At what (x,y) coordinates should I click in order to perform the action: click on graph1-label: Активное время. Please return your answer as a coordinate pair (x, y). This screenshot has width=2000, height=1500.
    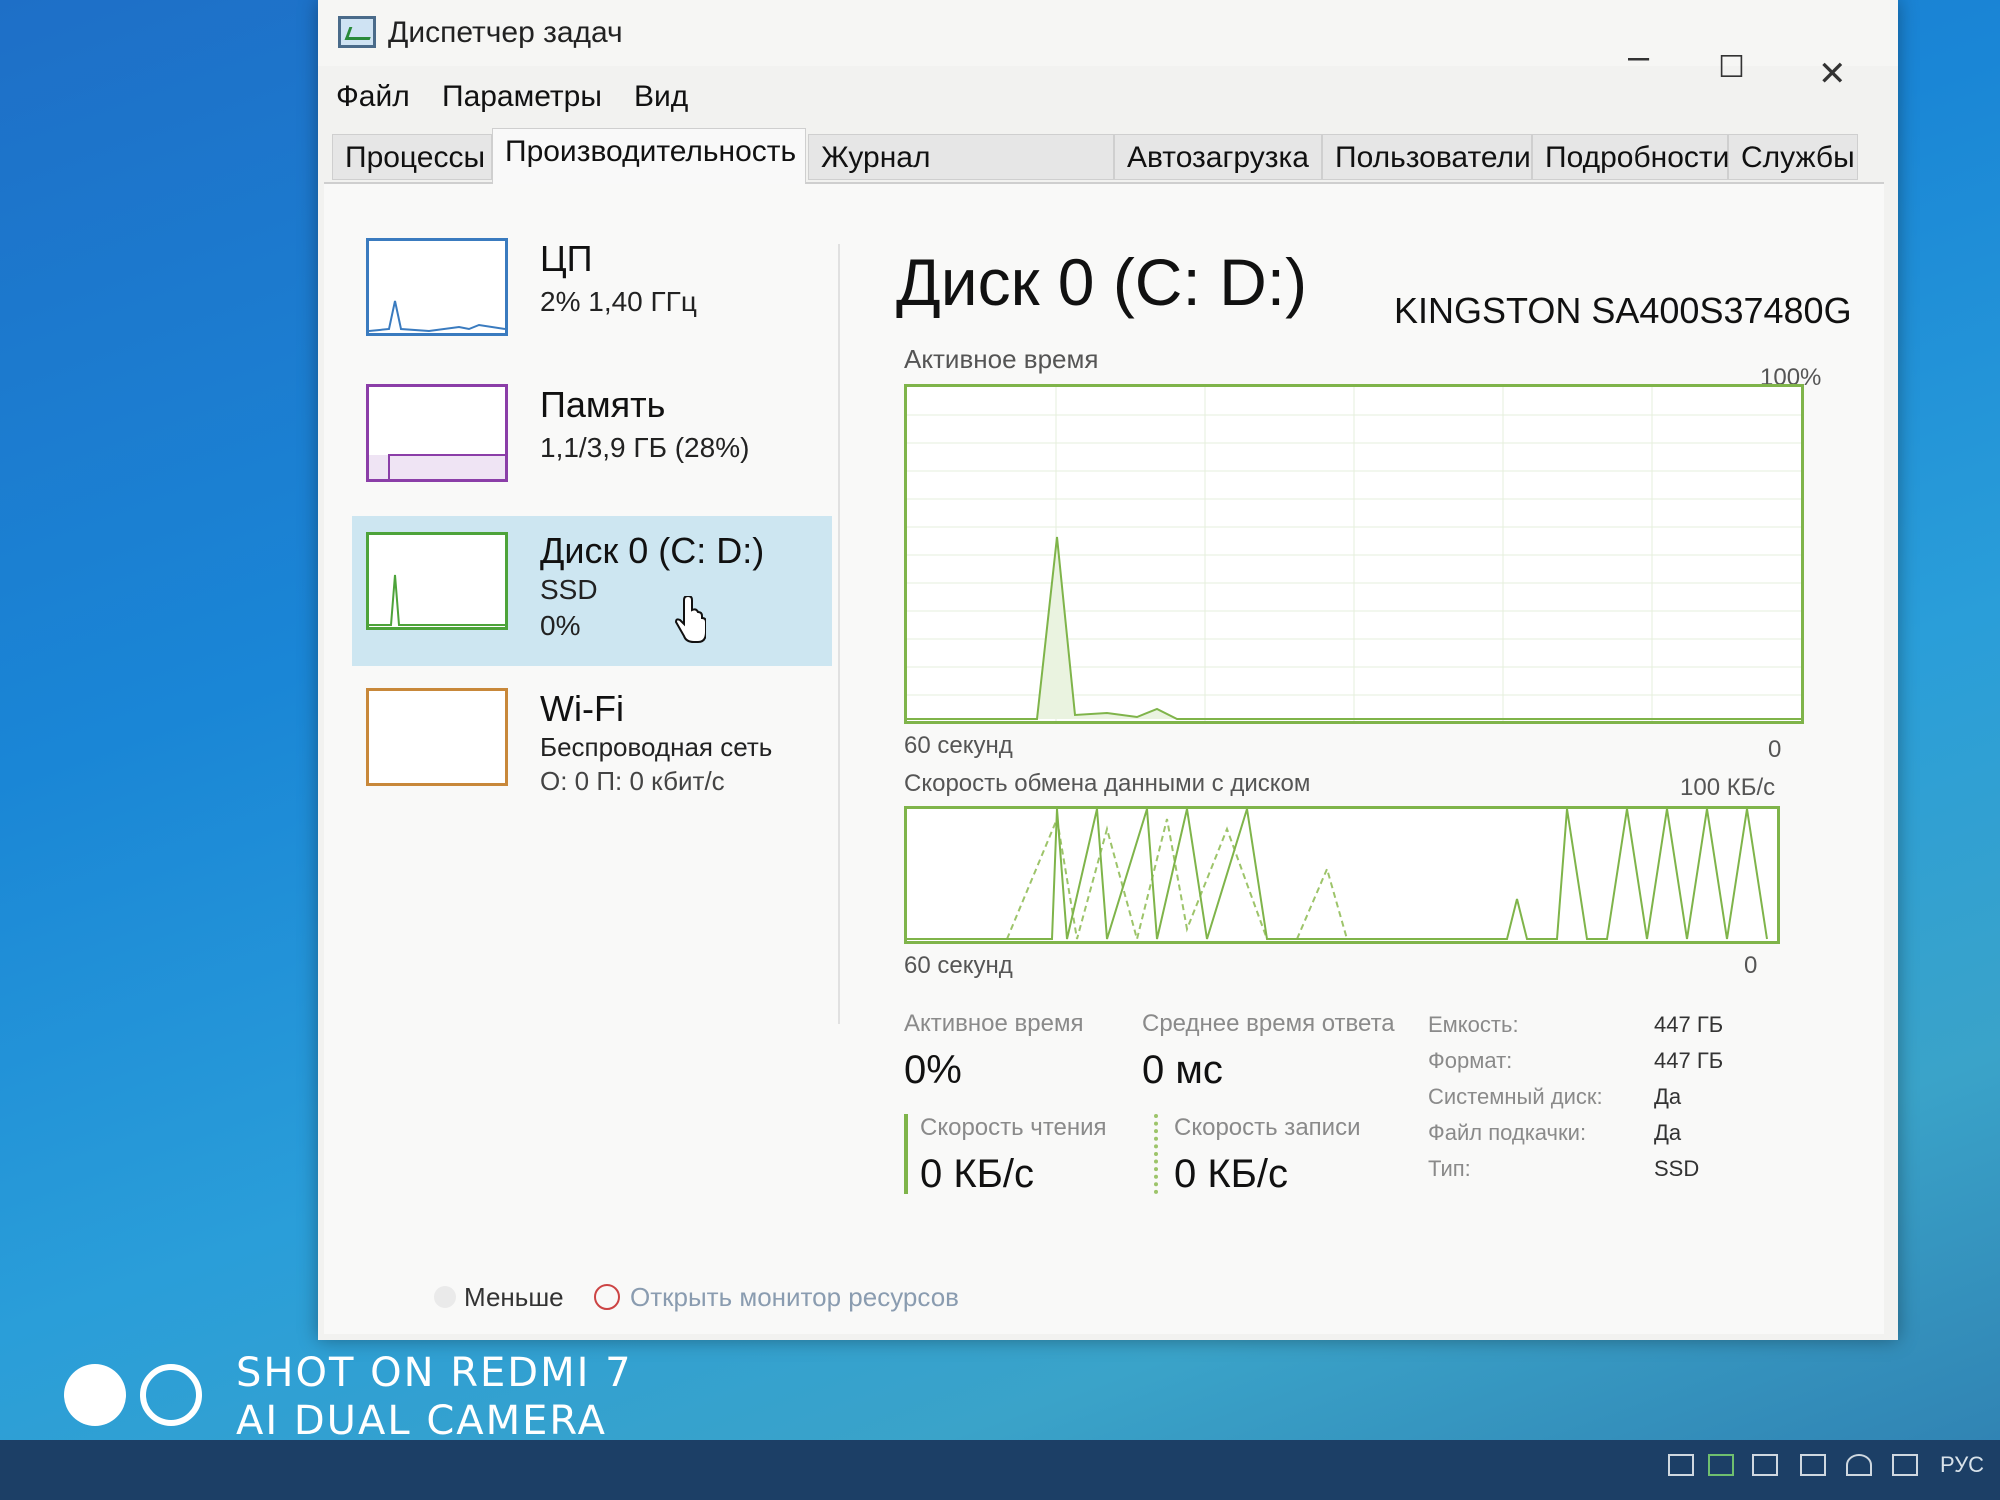
    Looking at the image, I should click on (1001, 359).